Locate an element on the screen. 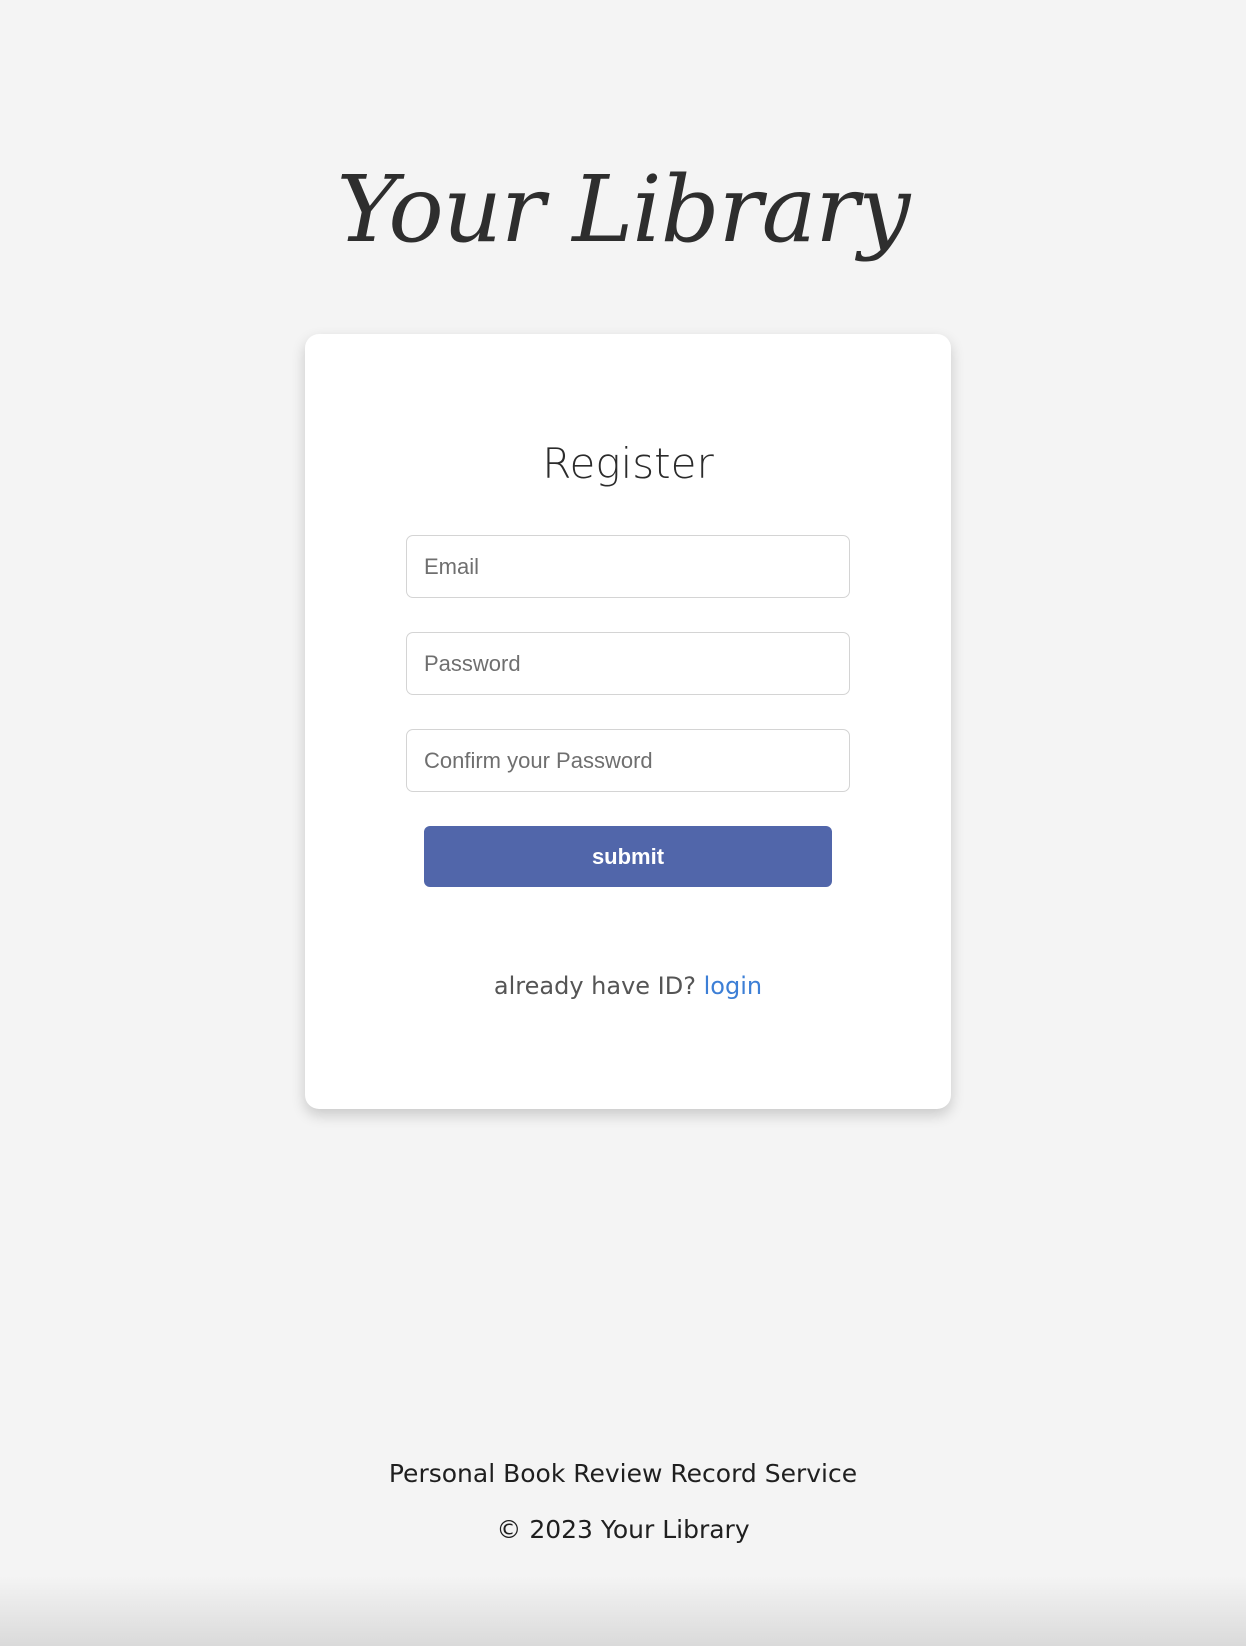 This screenshot has width=1246, height=1646. confirm-password-input is located at coordinates (628, 760).